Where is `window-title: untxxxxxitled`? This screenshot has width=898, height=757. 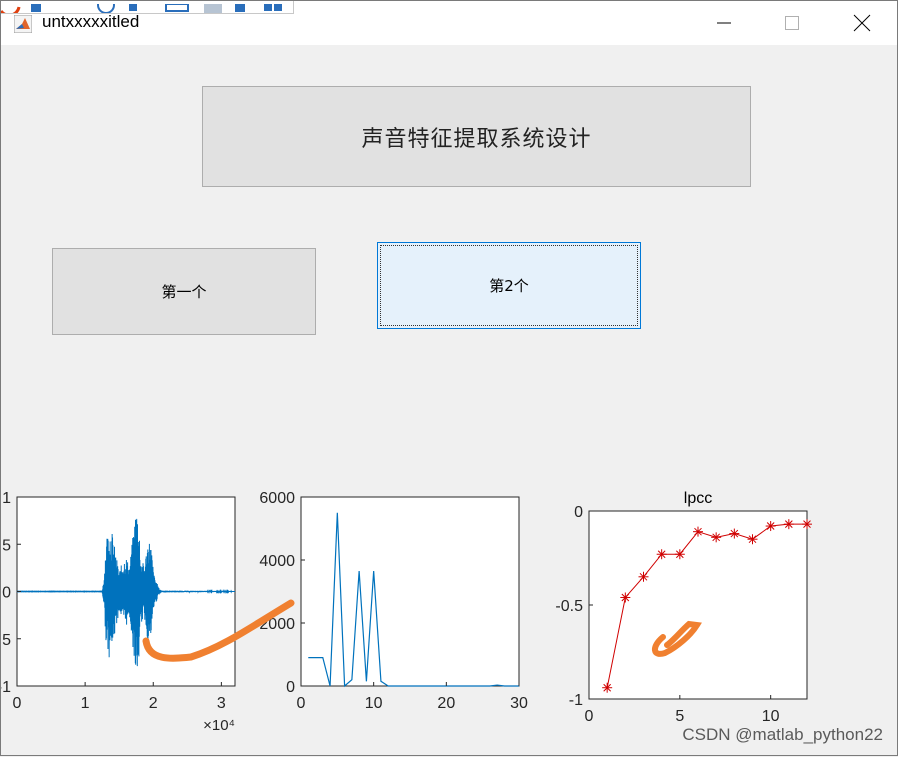
window-title: untxxxxxitled is located at coordinates (91, 21).